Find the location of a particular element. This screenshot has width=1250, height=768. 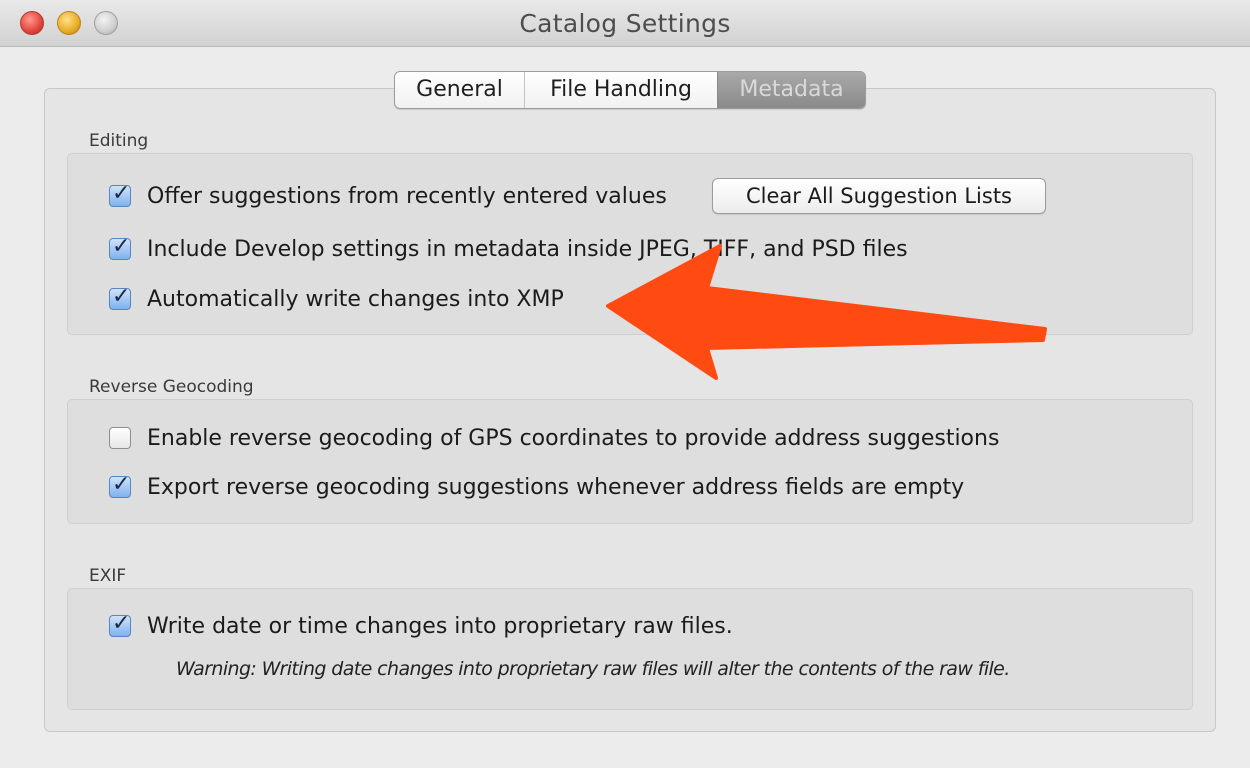

offer-suggestions-checkbox: ✓ is located at coordinates (120, 194).